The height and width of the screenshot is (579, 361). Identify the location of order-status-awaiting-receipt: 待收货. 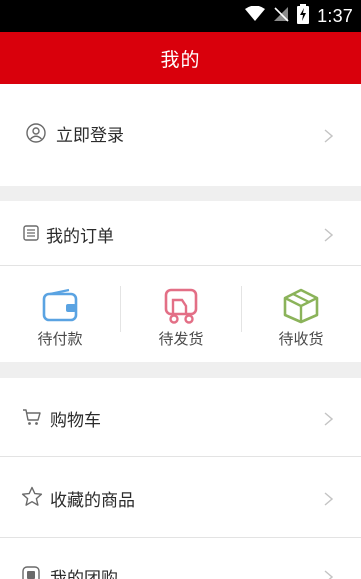
(301, 314).